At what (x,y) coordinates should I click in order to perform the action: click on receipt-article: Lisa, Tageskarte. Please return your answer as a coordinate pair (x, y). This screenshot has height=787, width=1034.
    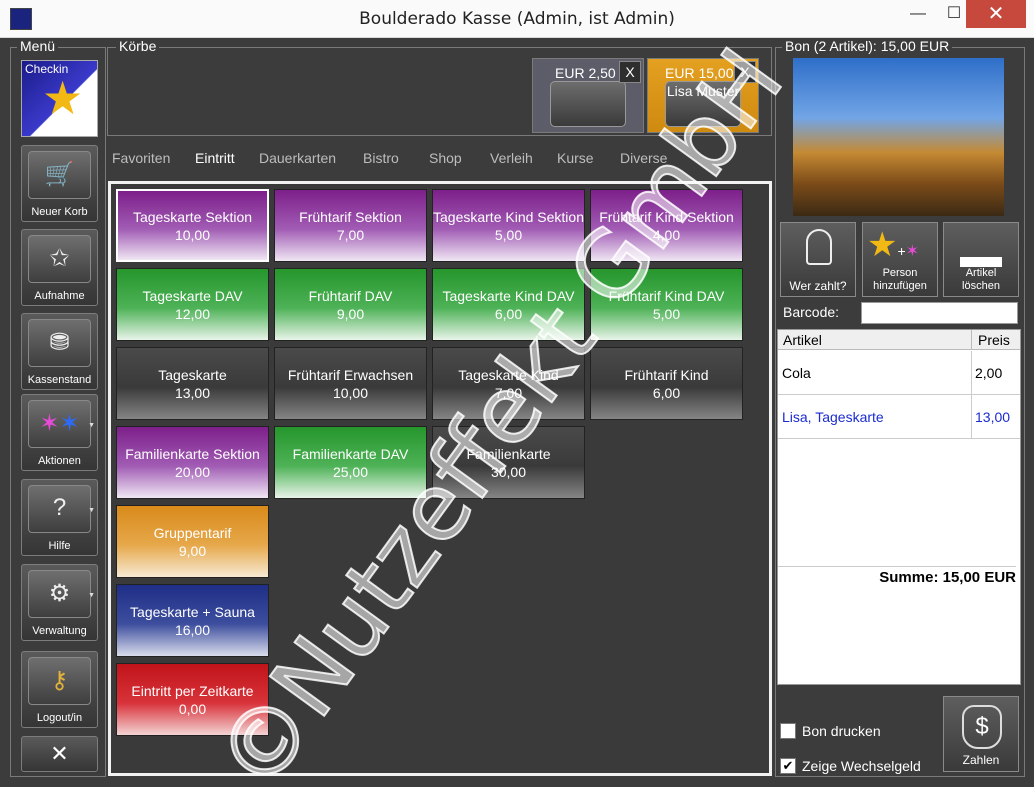
    Looking at the image, I should click on (833, 417).